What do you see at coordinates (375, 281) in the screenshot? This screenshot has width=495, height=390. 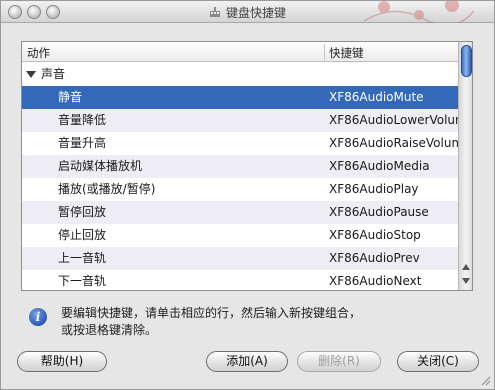 I see `shortcut-cell: XF86AudioNext` at bounding box center [375, 281].